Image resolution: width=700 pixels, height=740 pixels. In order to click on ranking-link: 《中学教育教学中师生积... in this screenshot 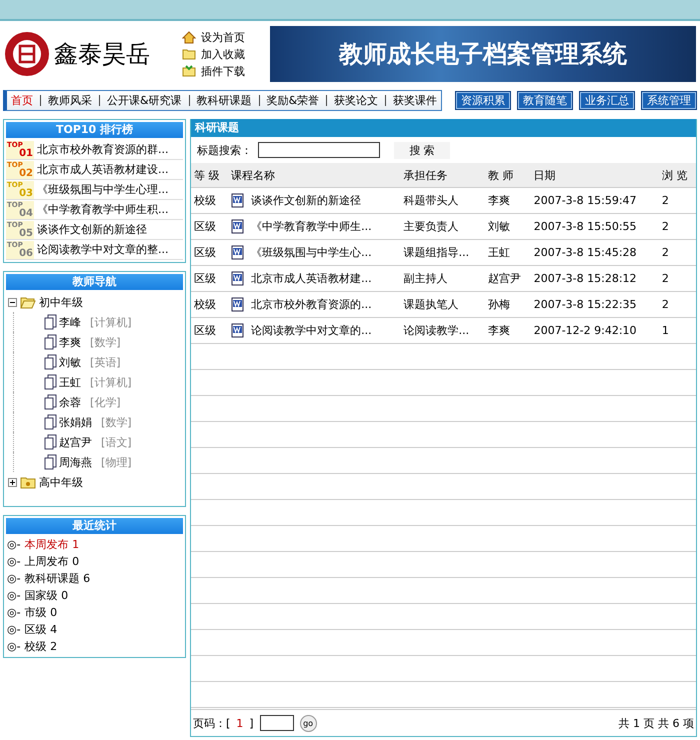, I will do `click(102, 209)`.